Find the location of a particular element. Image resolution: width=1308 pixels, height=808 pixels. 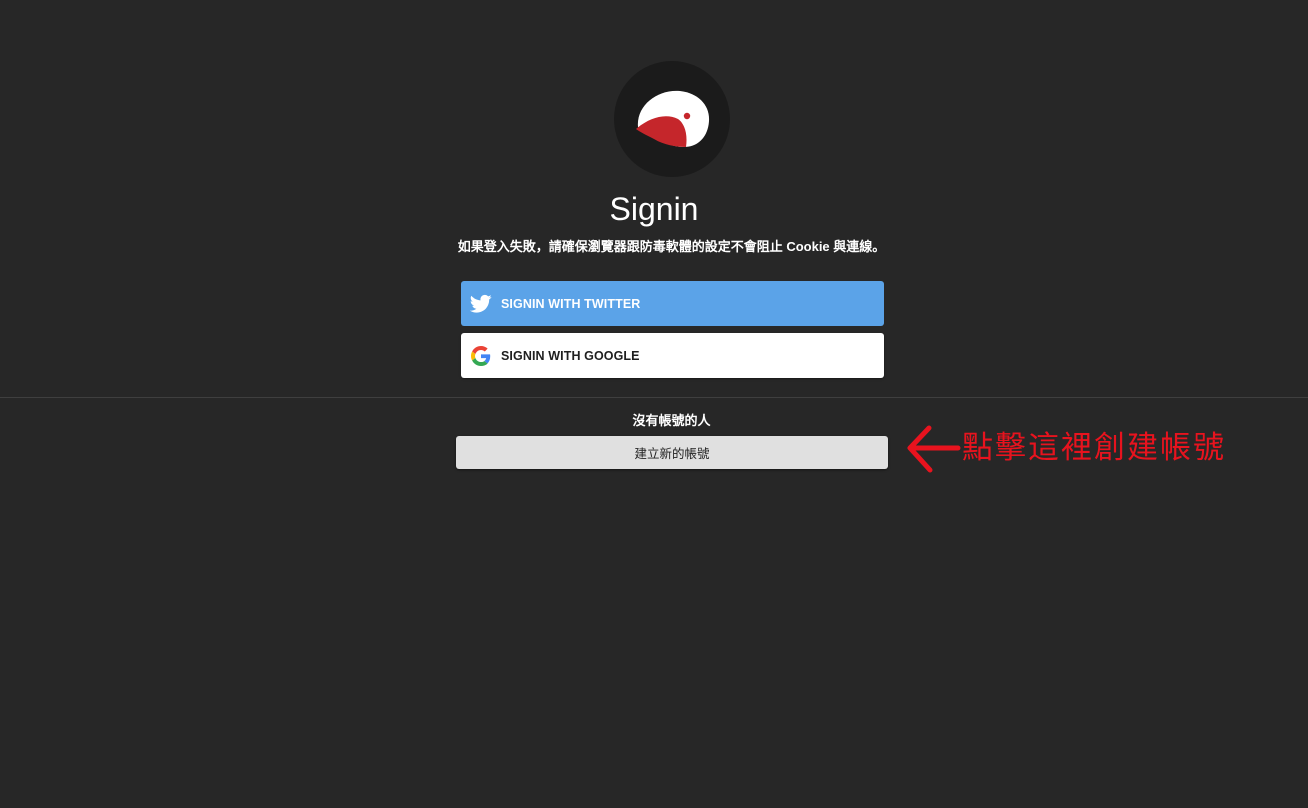

create-account-button: 建立新的帳號 is located at coordinates (672, 452).